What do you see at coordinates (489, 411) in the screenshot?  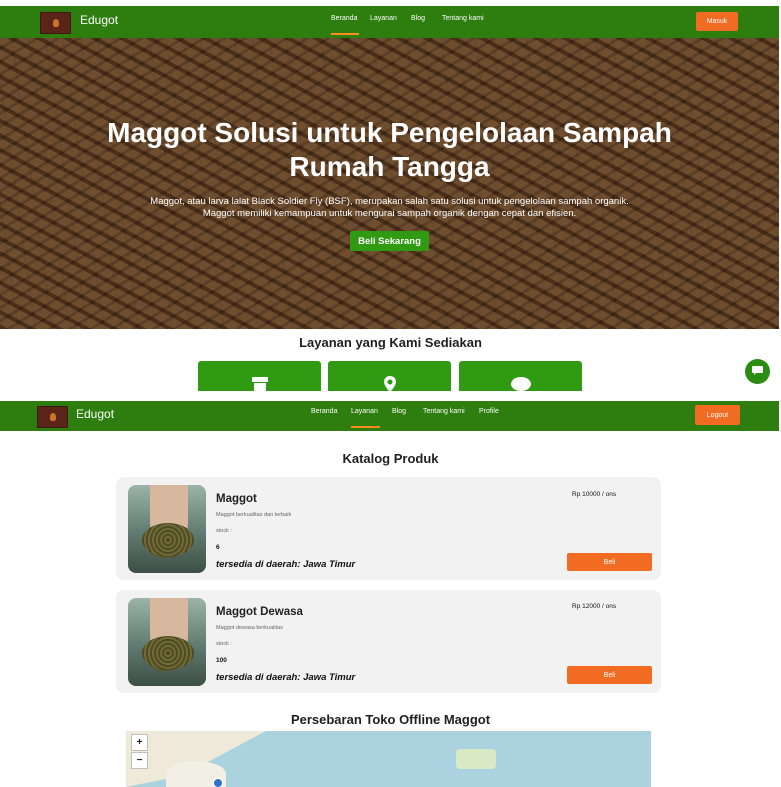 I see `nav-link-profile: Profile` at bounding box center [489, 411].